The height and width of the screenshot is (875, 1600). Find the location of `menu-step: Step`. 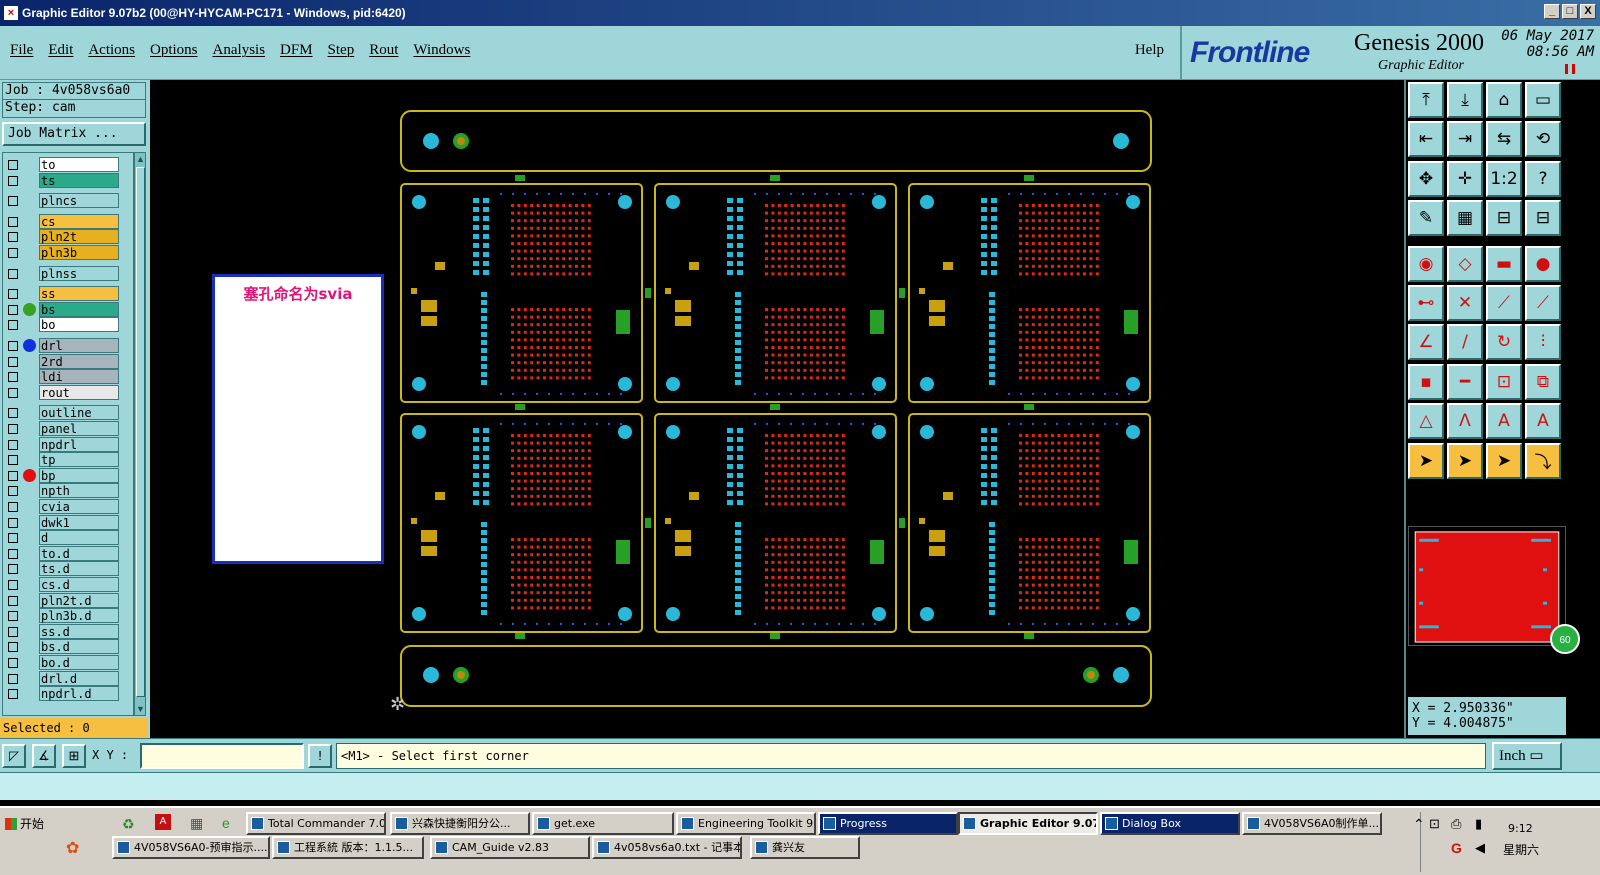

menu-step: Step is located at coordinates (341, 50).